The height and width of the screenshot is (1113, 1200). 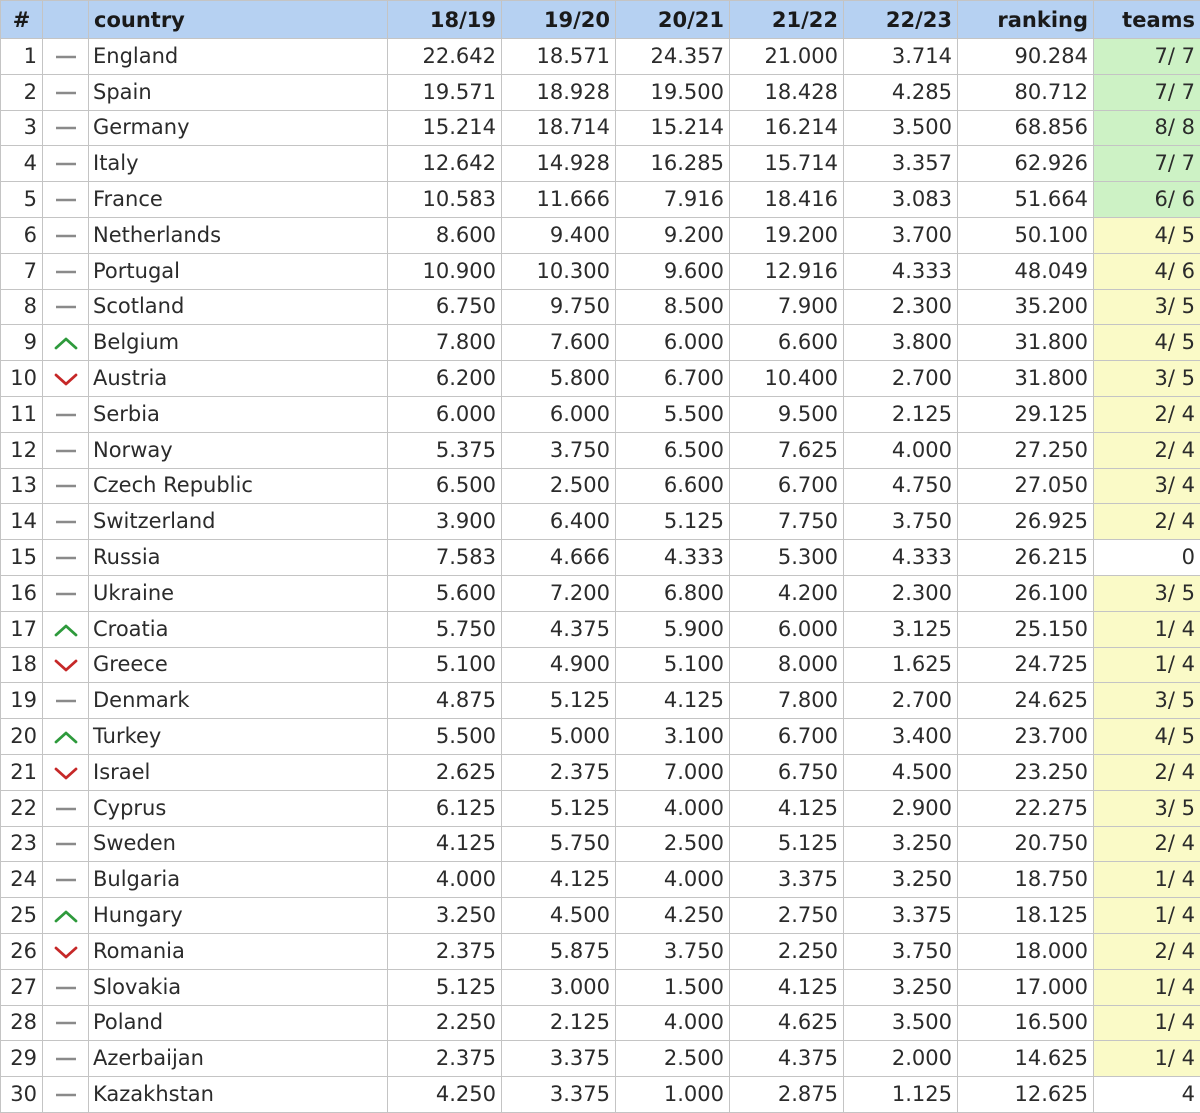 What do you see at coordinates (787, 737) in the screenshot?
I see `season-21-22-cell: 6.700` at bounding box center [787, 737].